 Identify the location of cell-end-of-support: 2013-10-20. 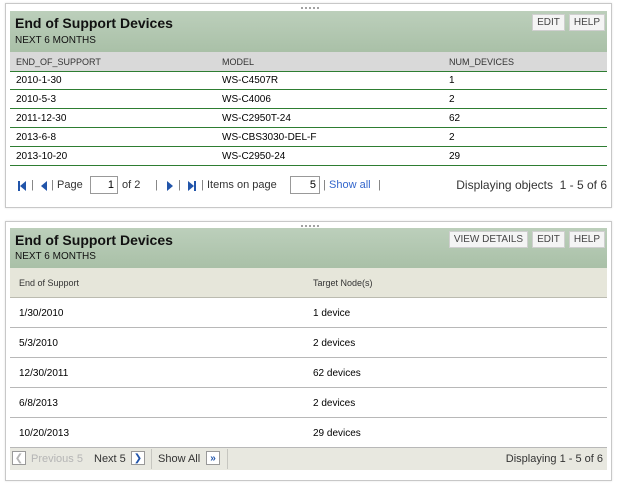
(42, 156).